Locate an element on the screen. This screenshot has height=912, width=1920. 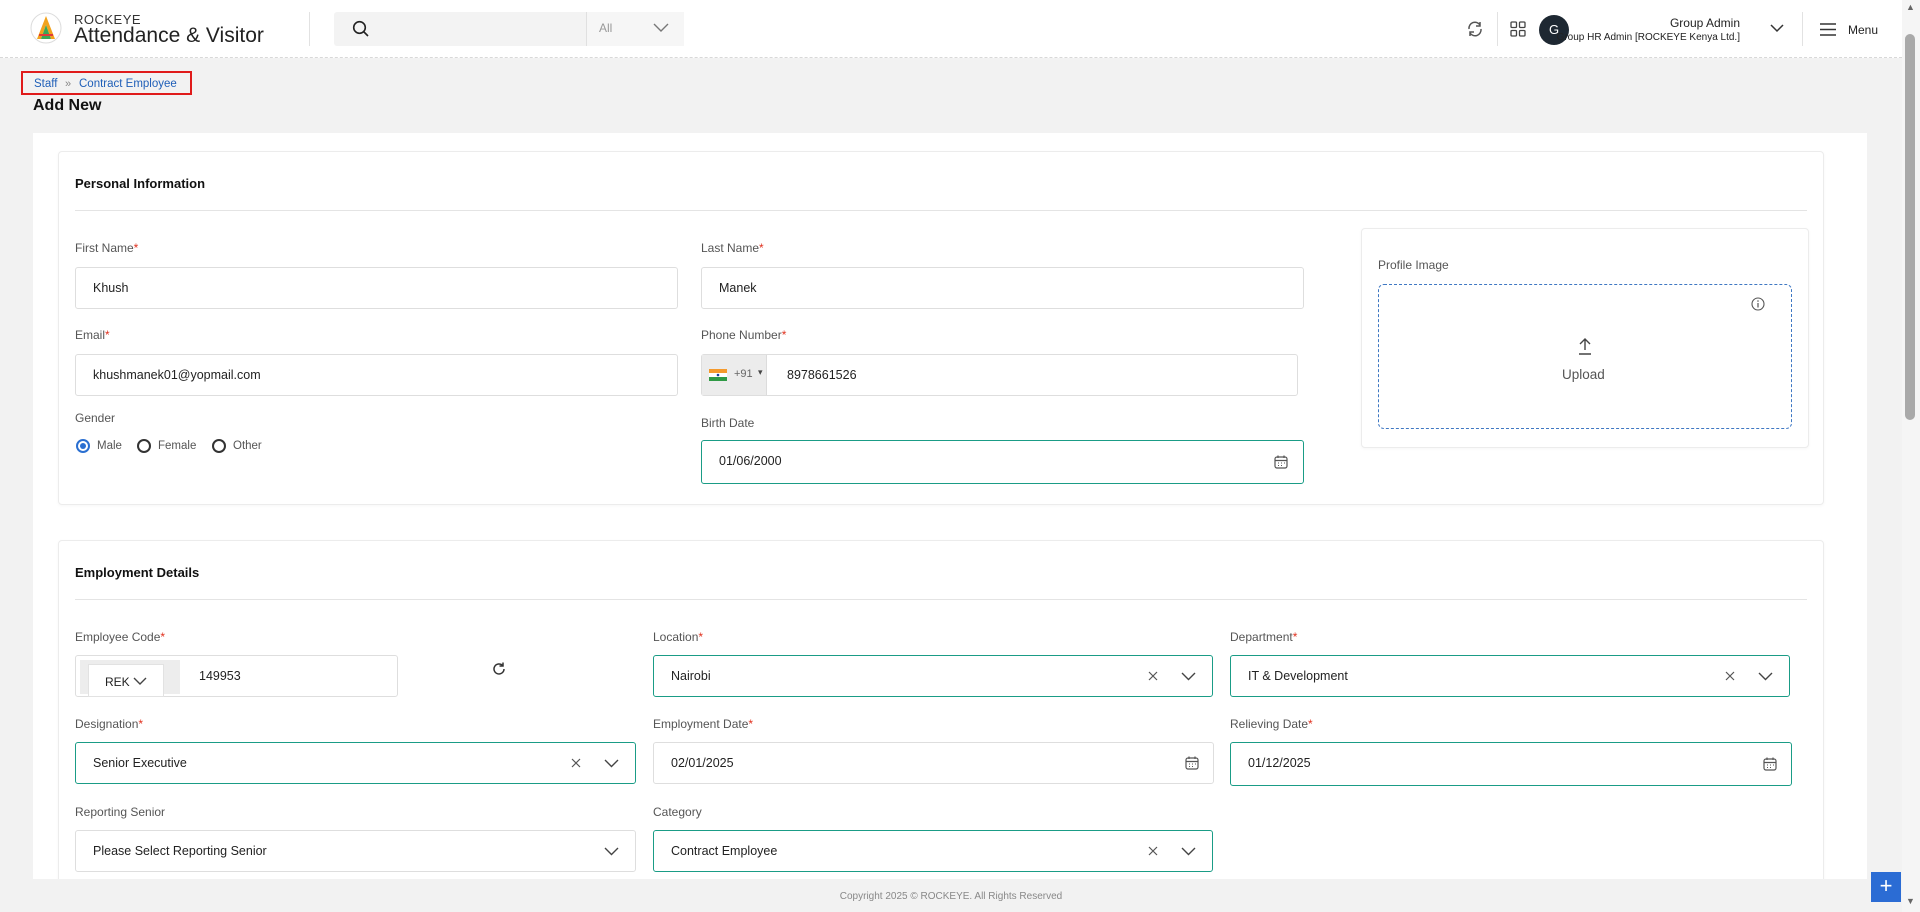
employment-date-field: 02/01/2025 is located at coordinates (933, 763).